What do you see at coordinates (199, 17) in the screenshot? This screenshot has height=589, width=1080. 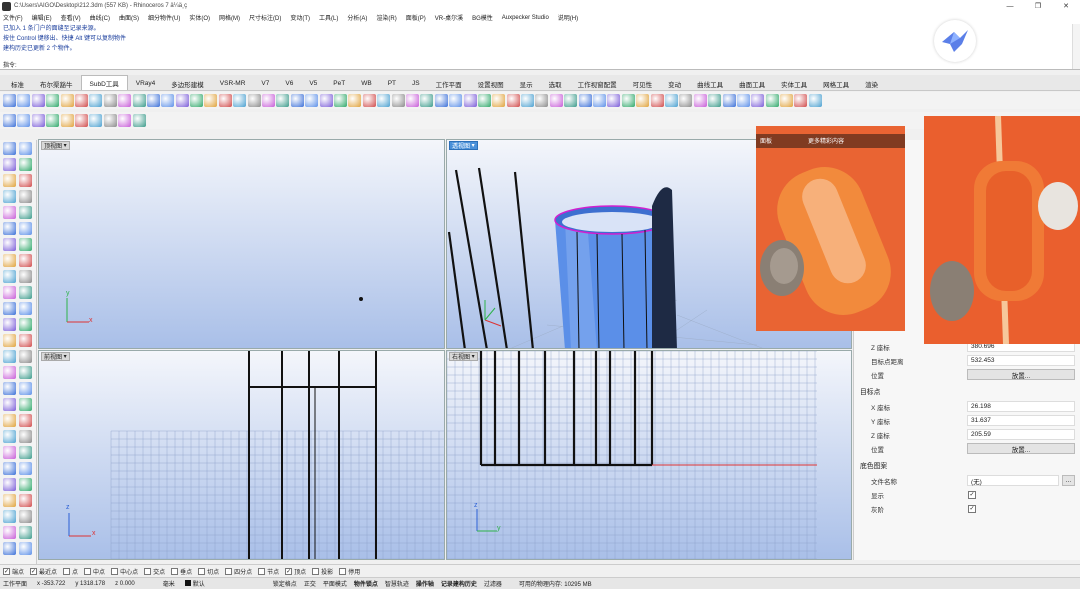 I see `menu-item: 实体(O)` at bounding box center [199, 17].